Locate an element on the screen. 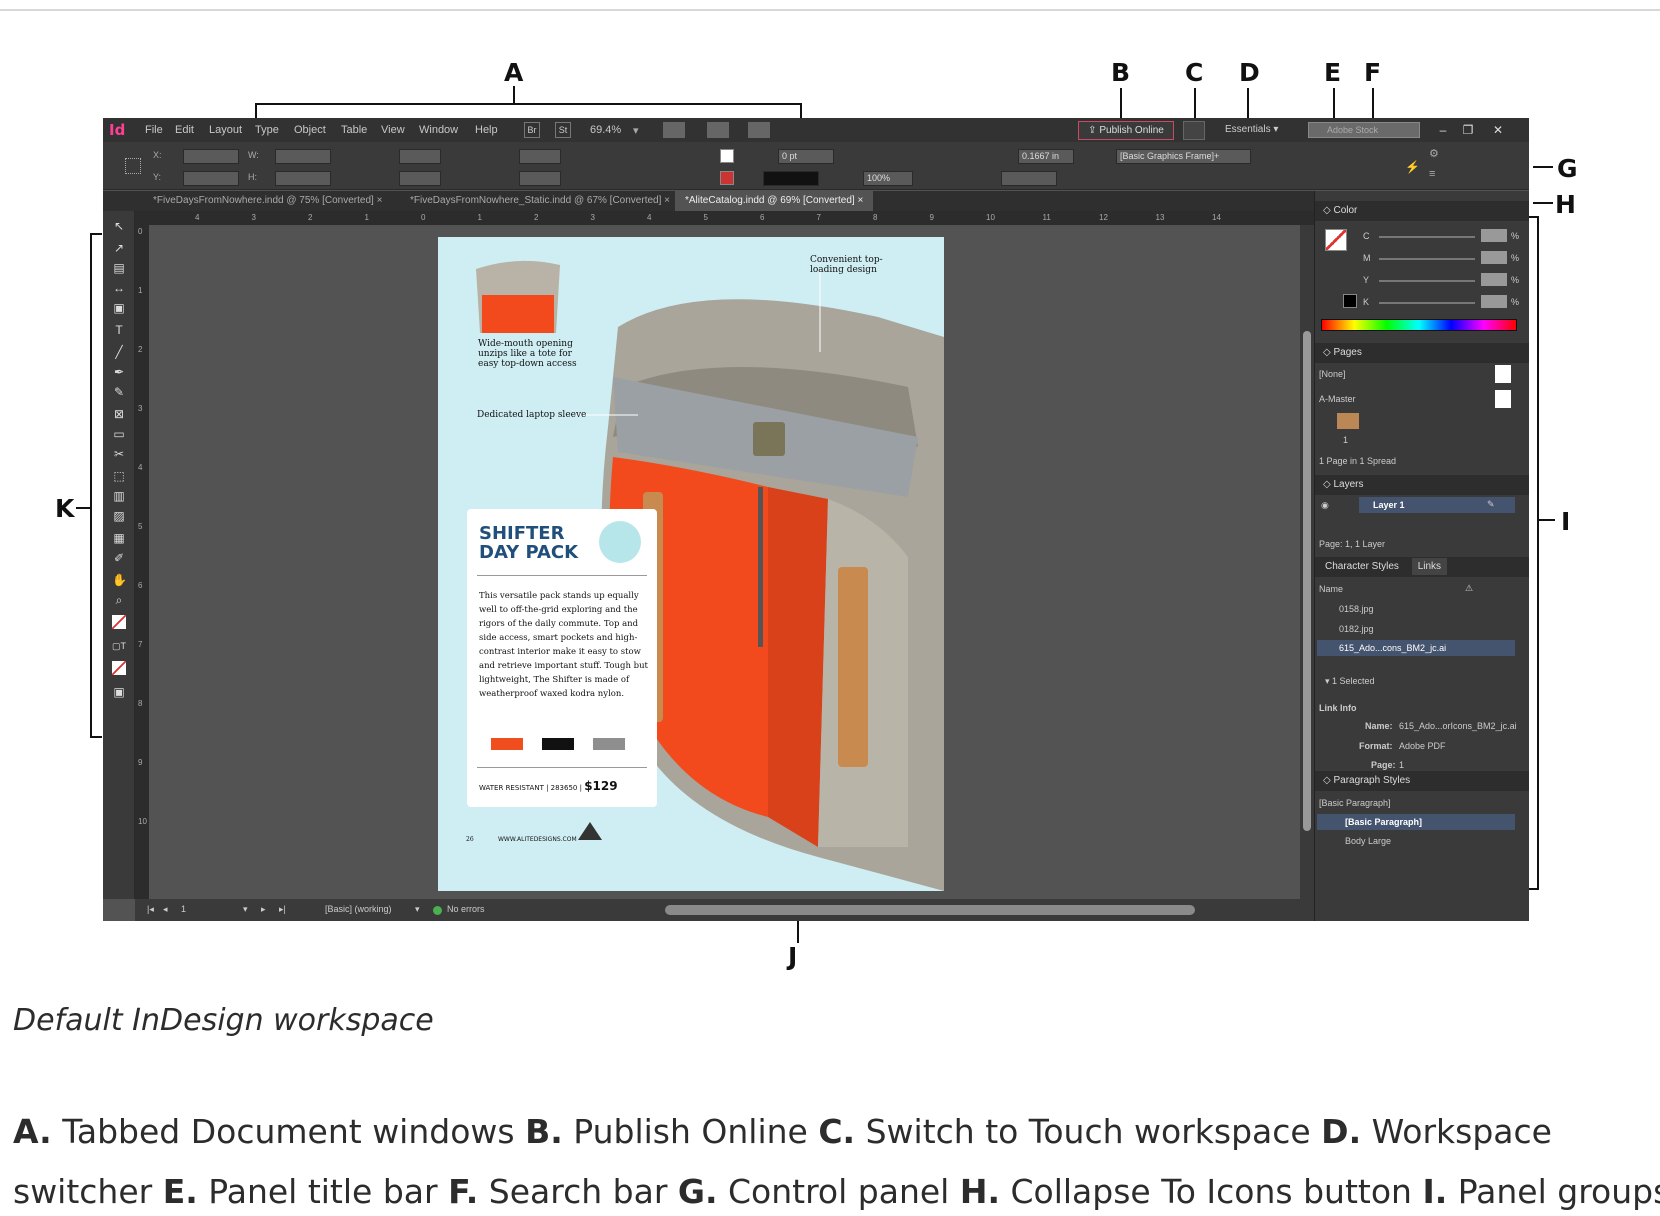  rectangle-tool-icon: ▭ is located at coordinates (119, 434).